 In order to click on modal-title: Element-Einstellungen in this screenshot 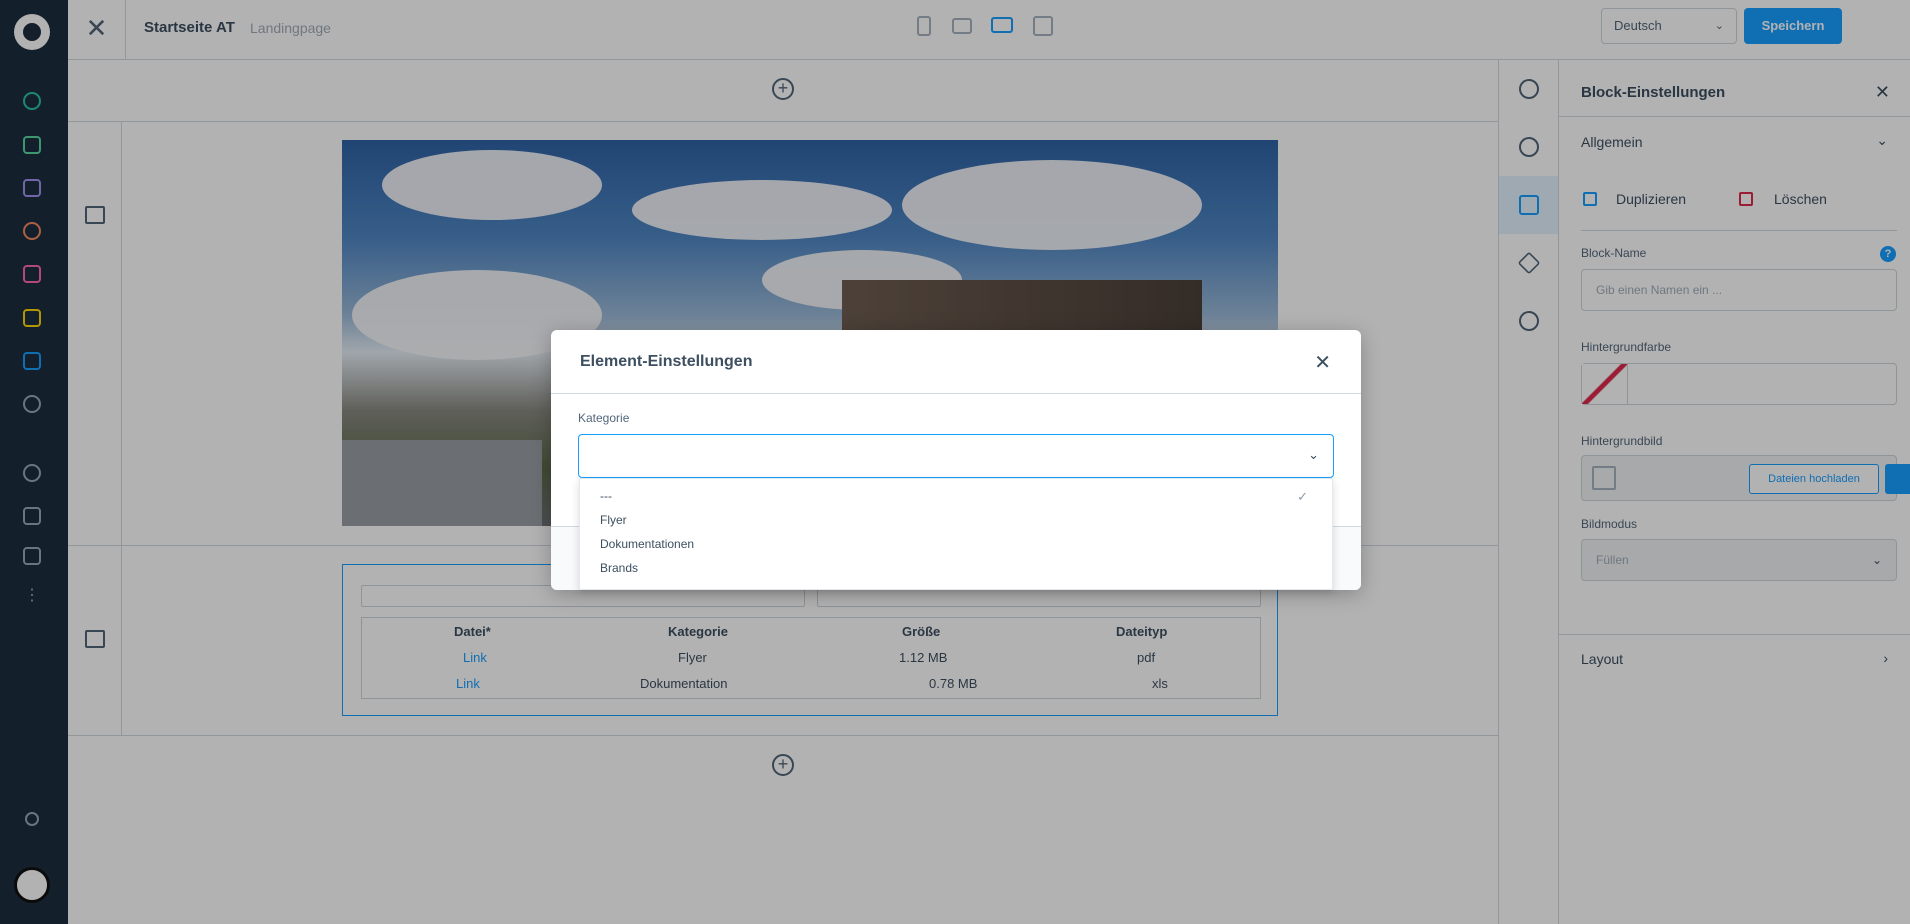, I will do `click(666, 361)`.